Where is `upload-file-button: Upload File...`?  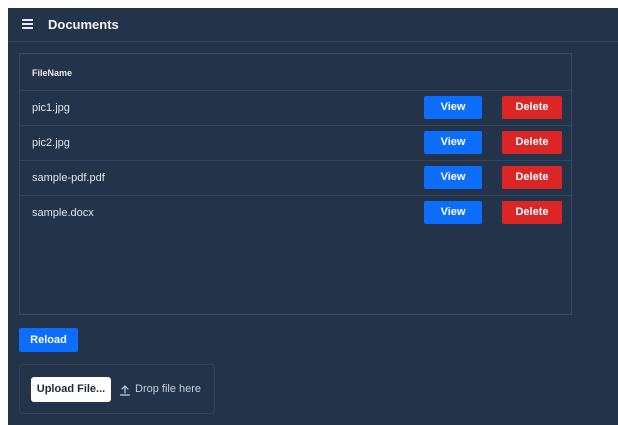
upload-file-button: Upload File... is located at coordinates (71, 389).